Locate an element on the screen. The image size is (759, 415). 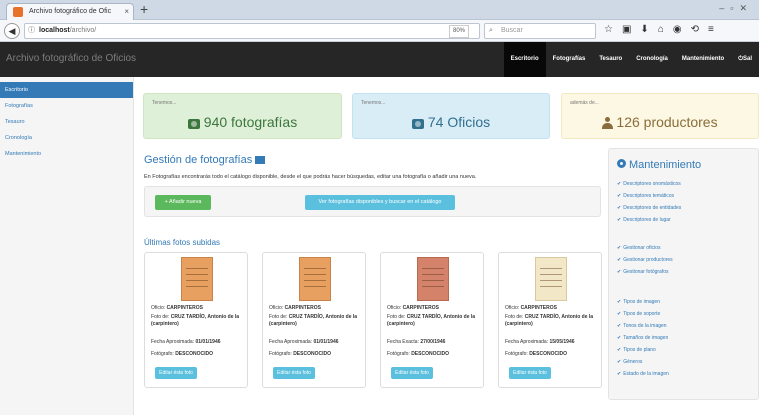
browser-tab: Archivo fotográfico de Ofic × is located at coordinates (70, 11).